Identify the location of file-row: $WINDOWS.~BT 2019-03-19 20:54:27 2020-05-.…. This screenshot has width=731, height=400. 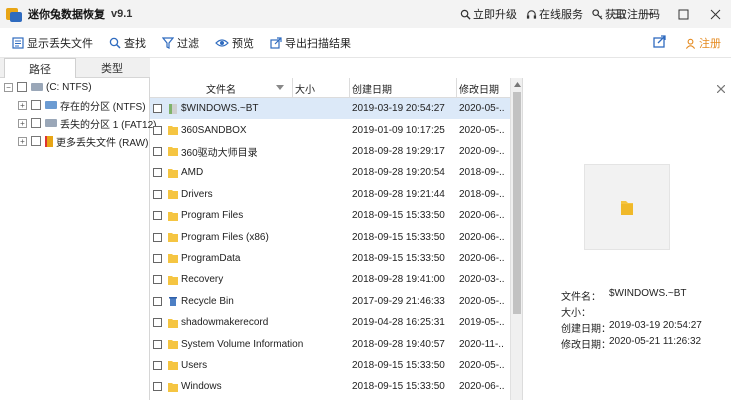
(330, 109).